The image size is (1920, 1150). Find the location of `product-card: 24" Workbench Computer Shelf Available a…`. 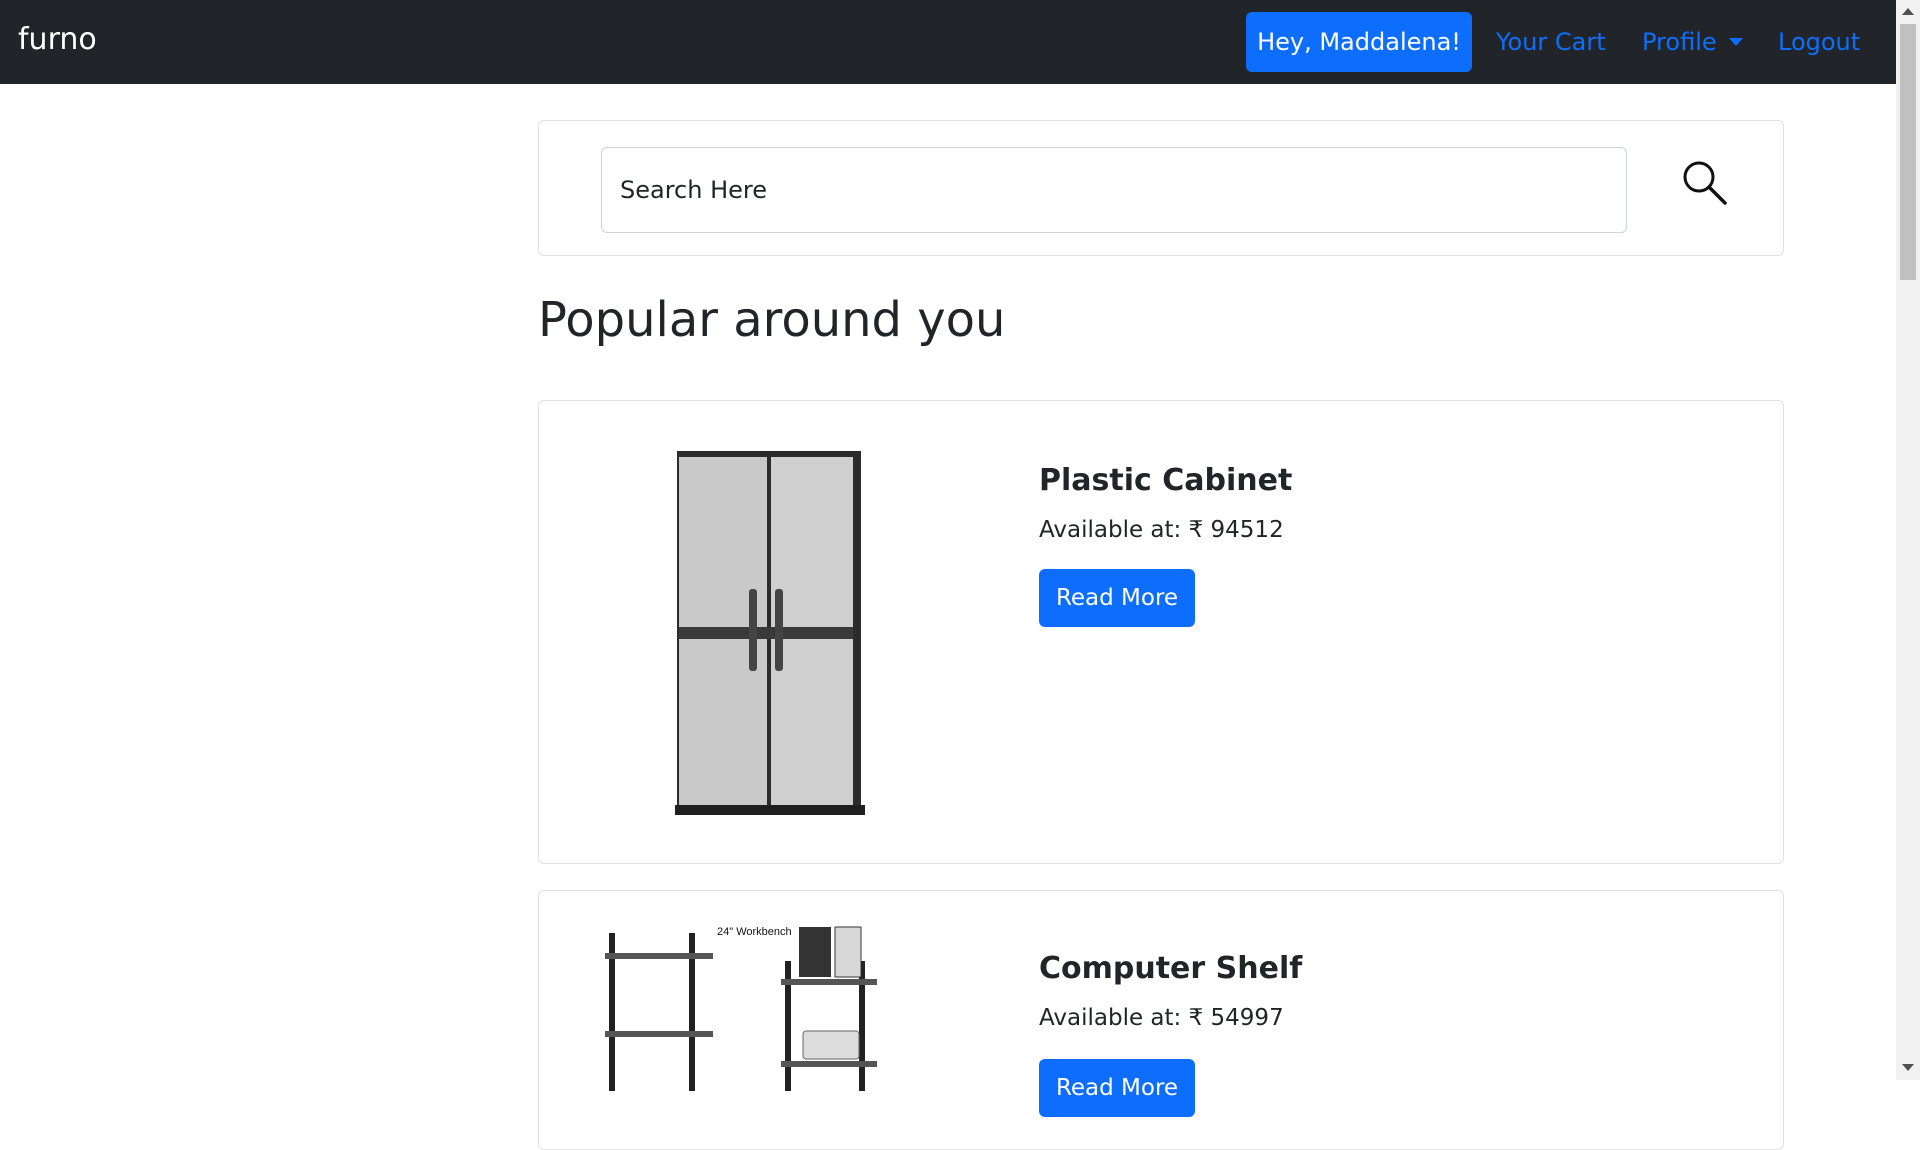

product-card: 24" Workbench Computer Shelf Available a… is located at coordinates (1161, 1020).